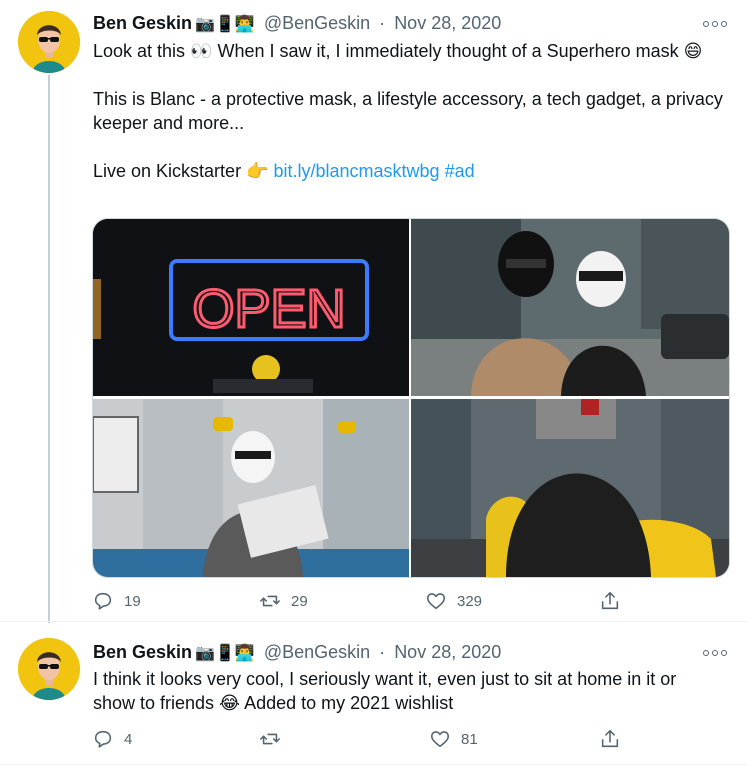 Image resolution: width=747 pixels, height=771 pixels. I want to click on thread-line, so click(49, 349).